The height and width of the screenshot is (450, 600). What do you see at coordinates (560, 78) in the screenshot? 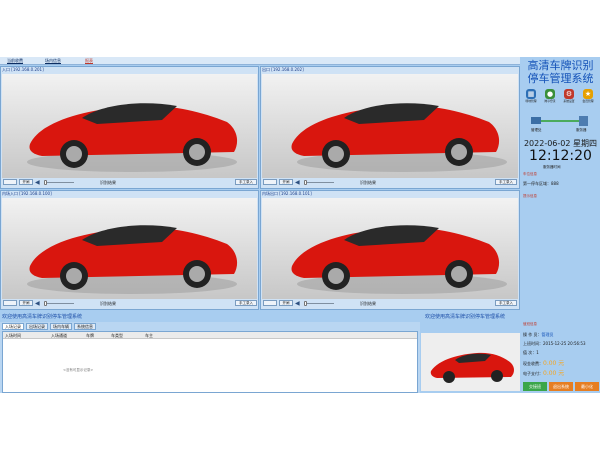
I see `system-title-line2: 停车管理系统` at bounding box center [560, 78].